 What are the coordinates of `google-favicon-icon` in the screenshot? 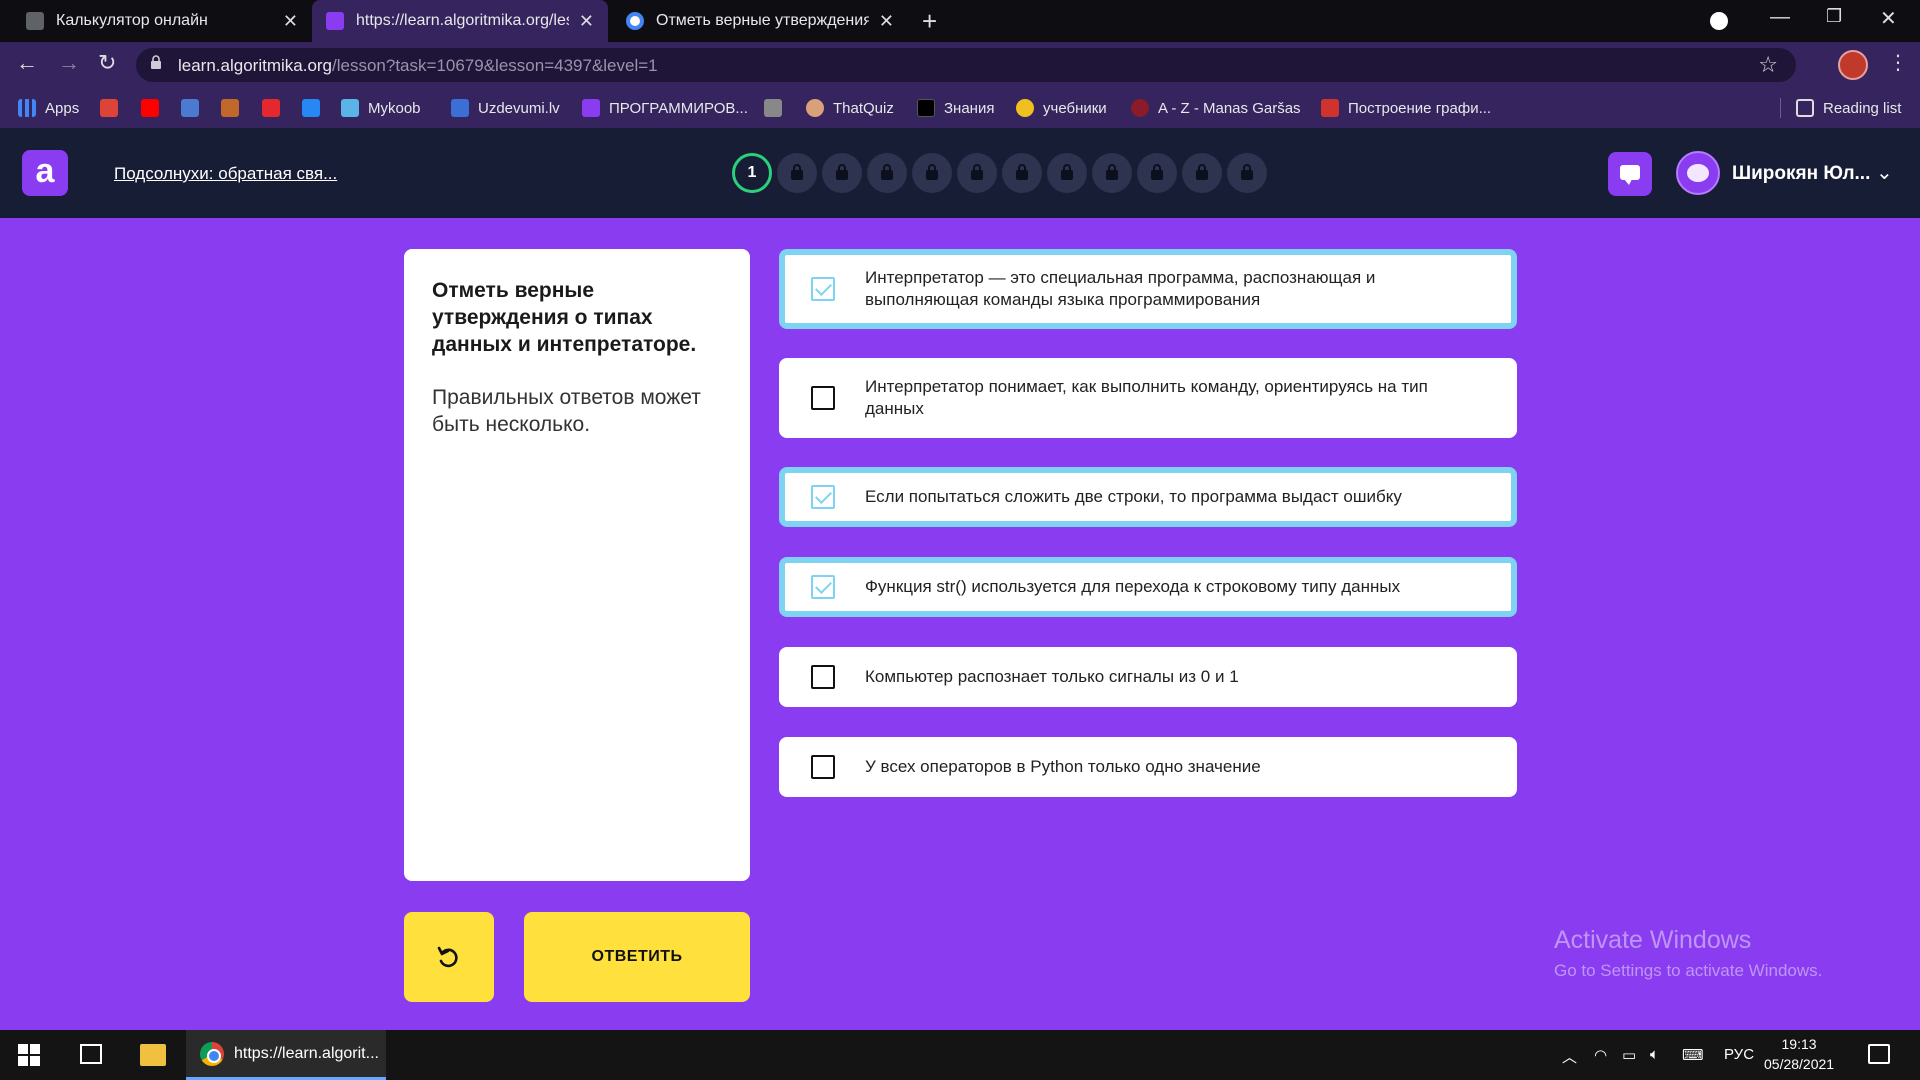 It's located at (635, 21).